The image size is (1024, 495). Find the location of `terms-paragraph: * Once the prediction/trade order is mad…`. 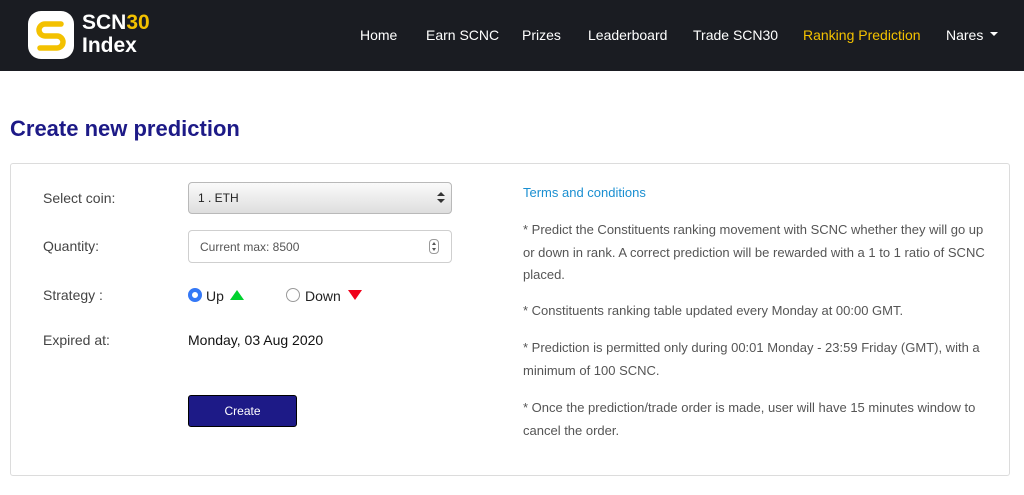

terms-paragraph: * Once the prediction/trade order is mad… is located at coordinates (749, 419).